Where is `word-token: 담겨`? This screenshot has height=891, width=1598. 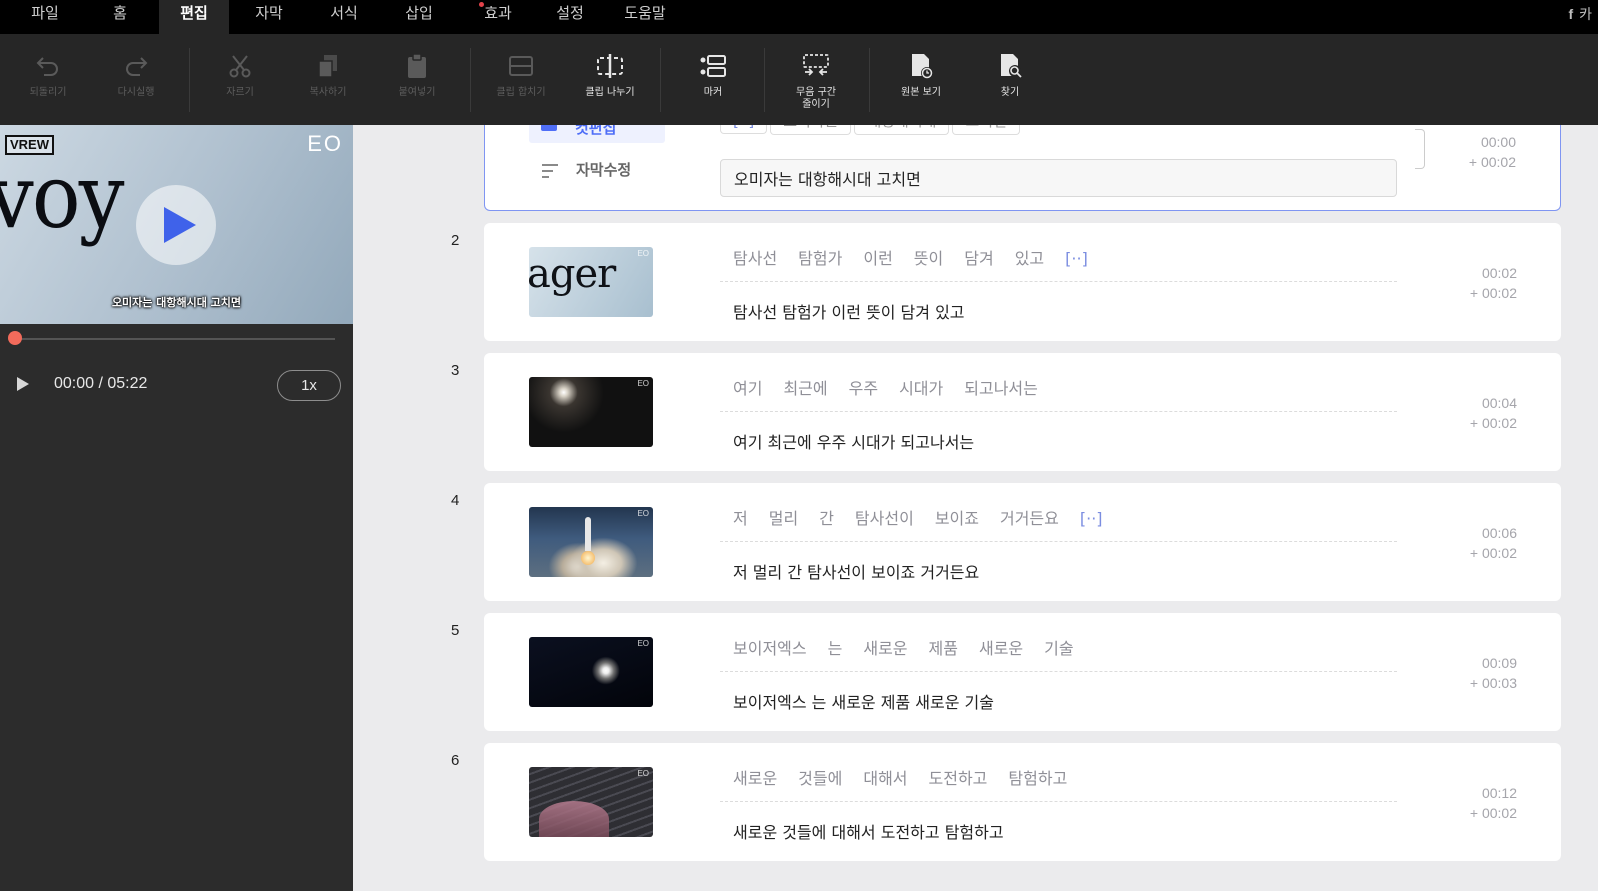 word-token: 담겨 is located at coordinates (978, 258).